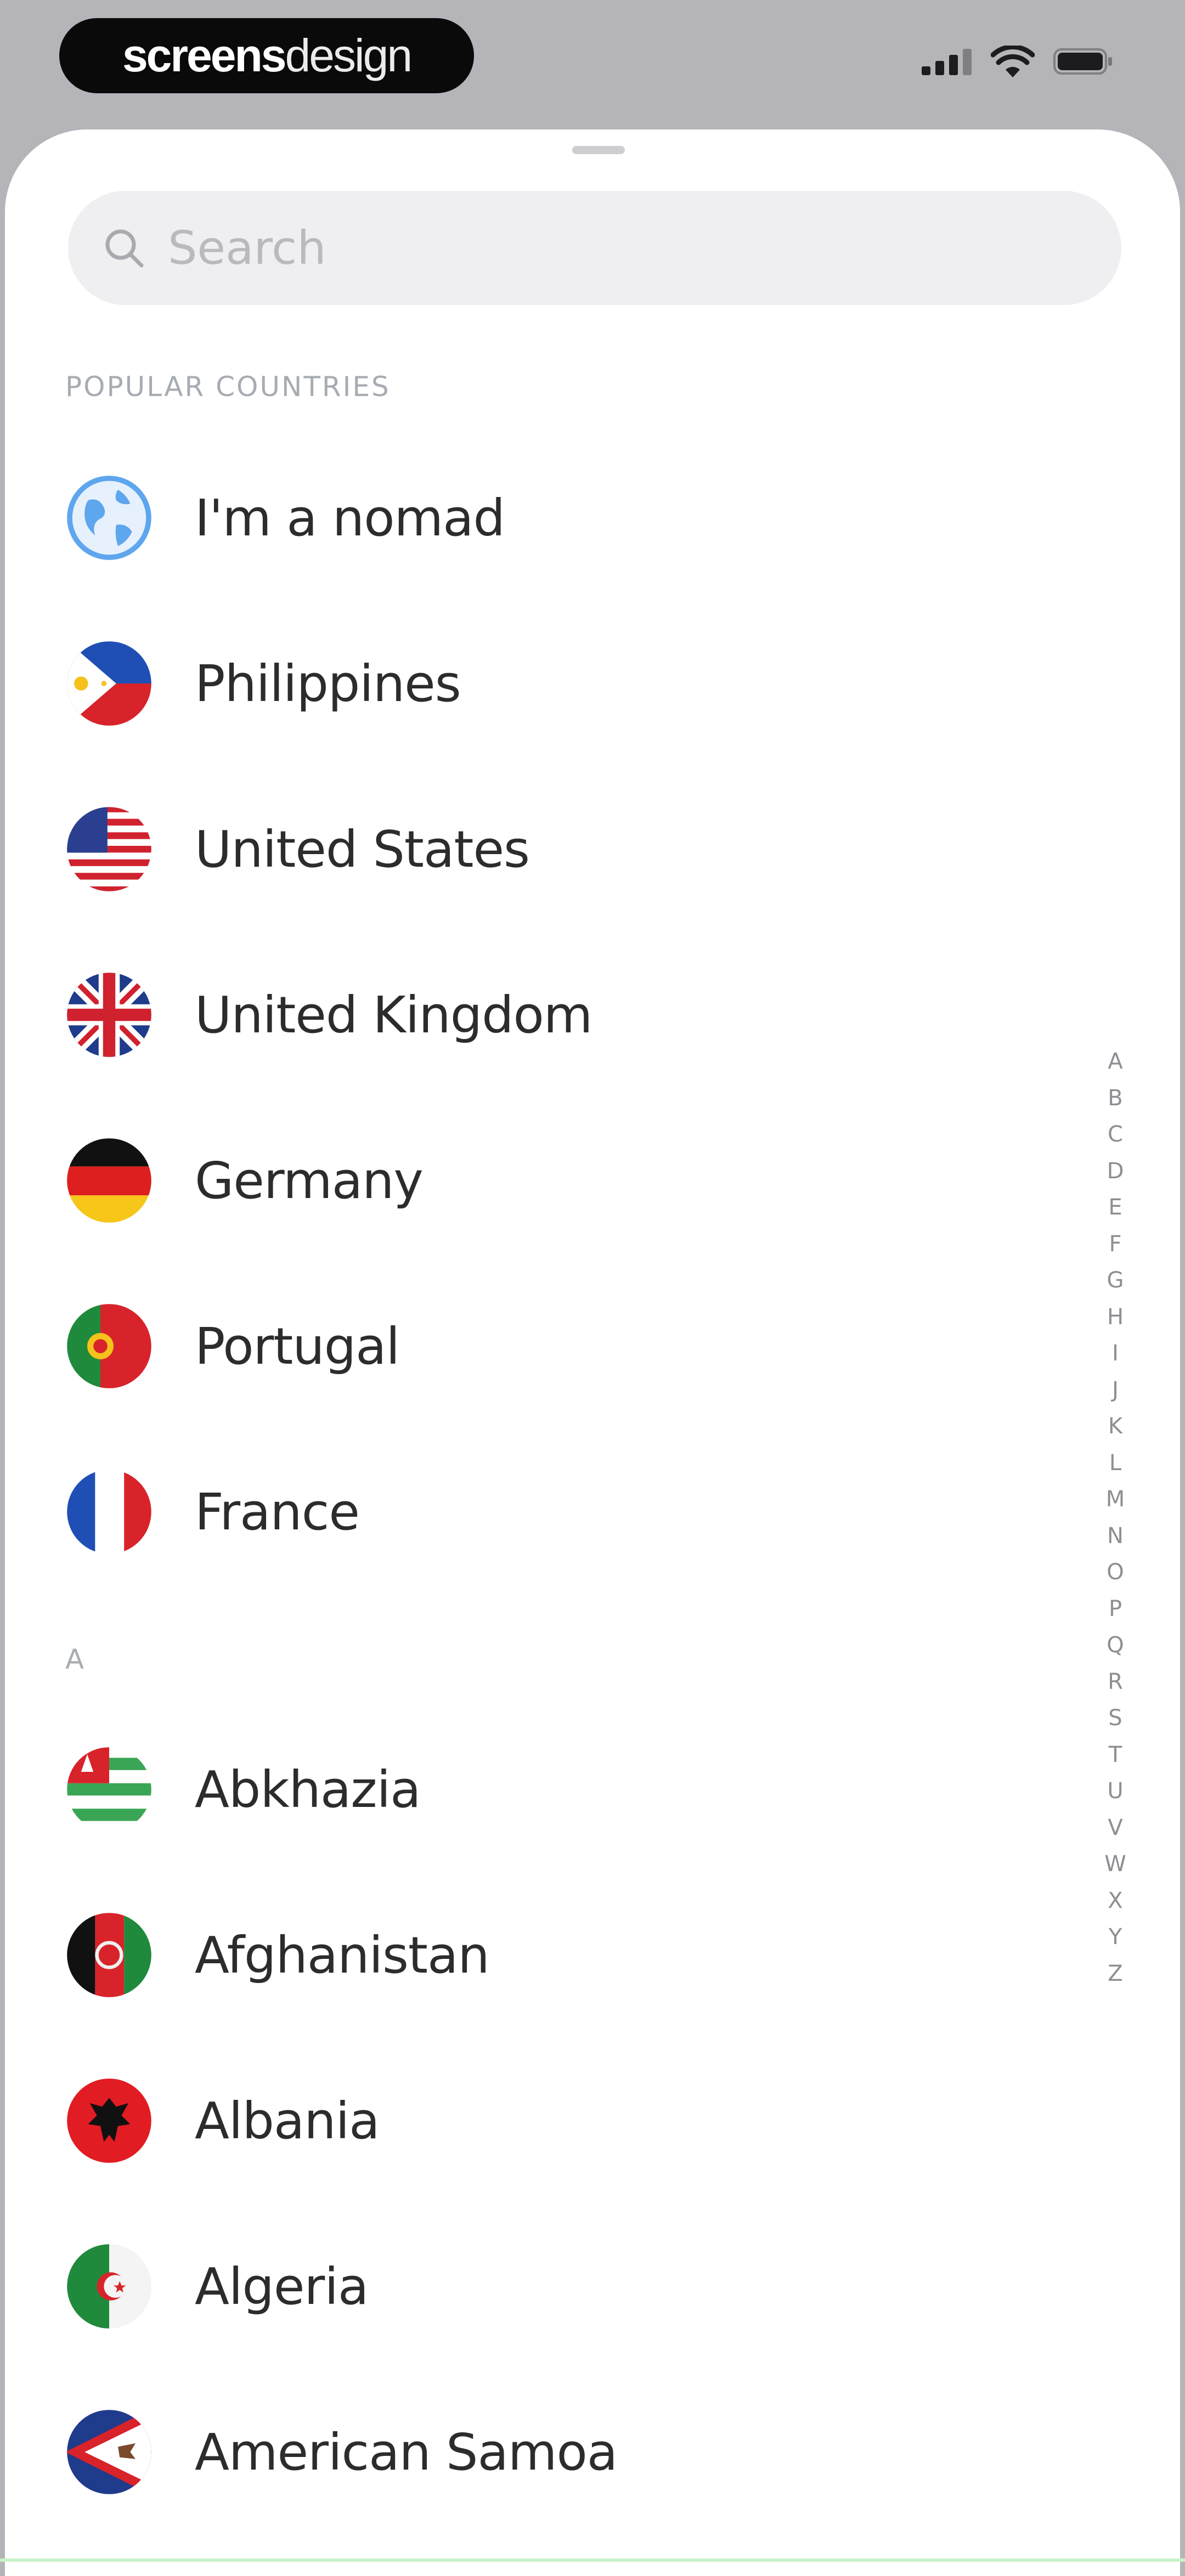  Describe the element at coordinates (109, 849) in the screenshot. I see `united-states-flag-icon` at that location.